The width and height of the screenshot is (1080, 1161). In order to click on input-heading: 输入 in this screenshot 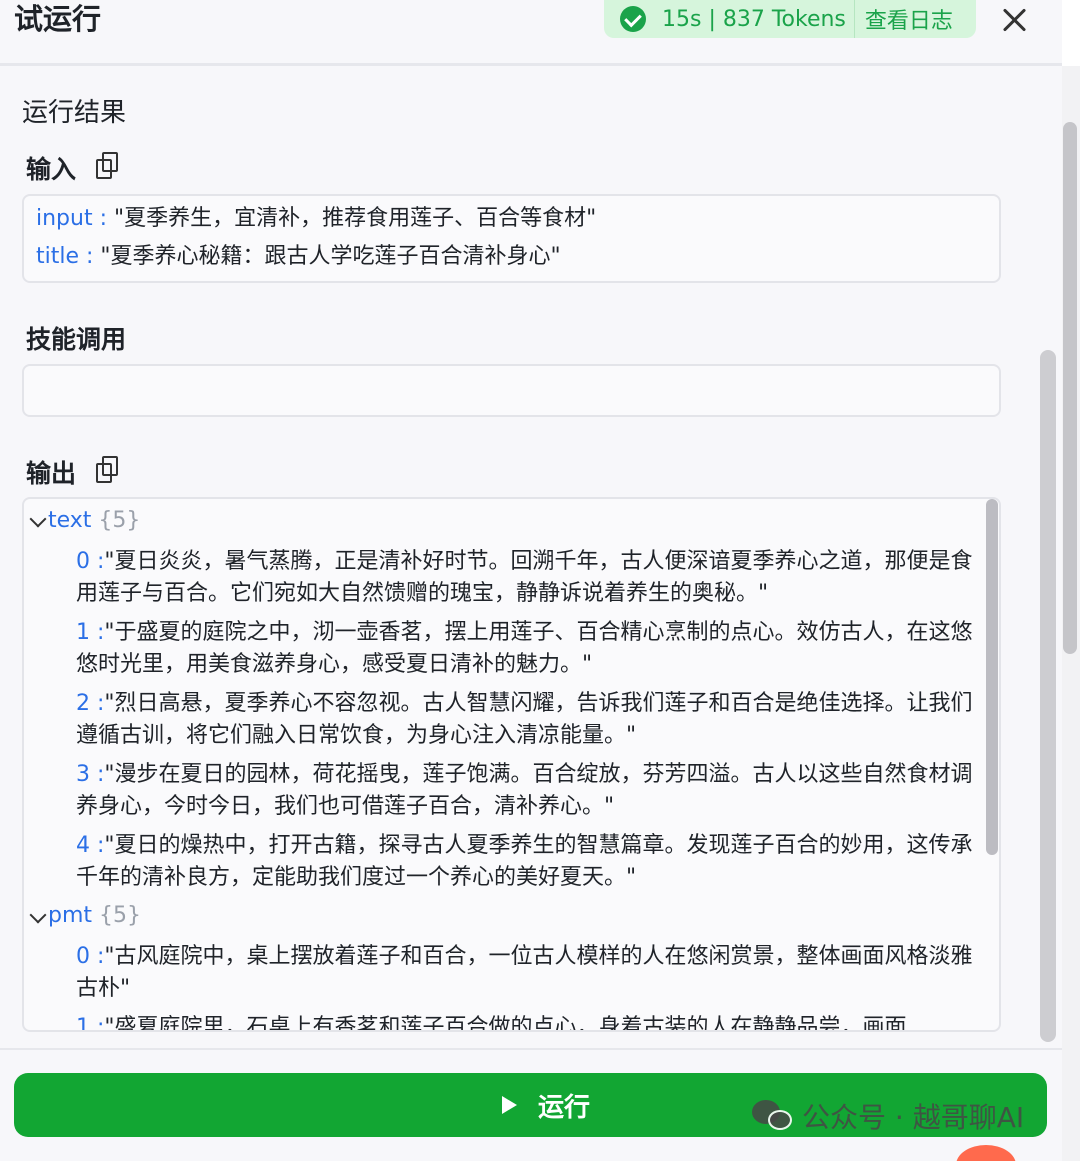, I will do `click(51, 169)`.